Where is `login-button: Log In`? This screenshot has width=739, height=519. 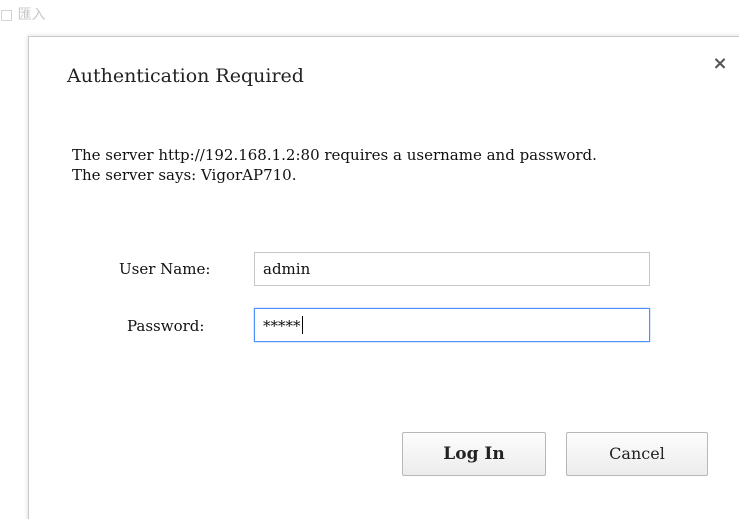 login-button: Log In is located at coordinates (474, 454).